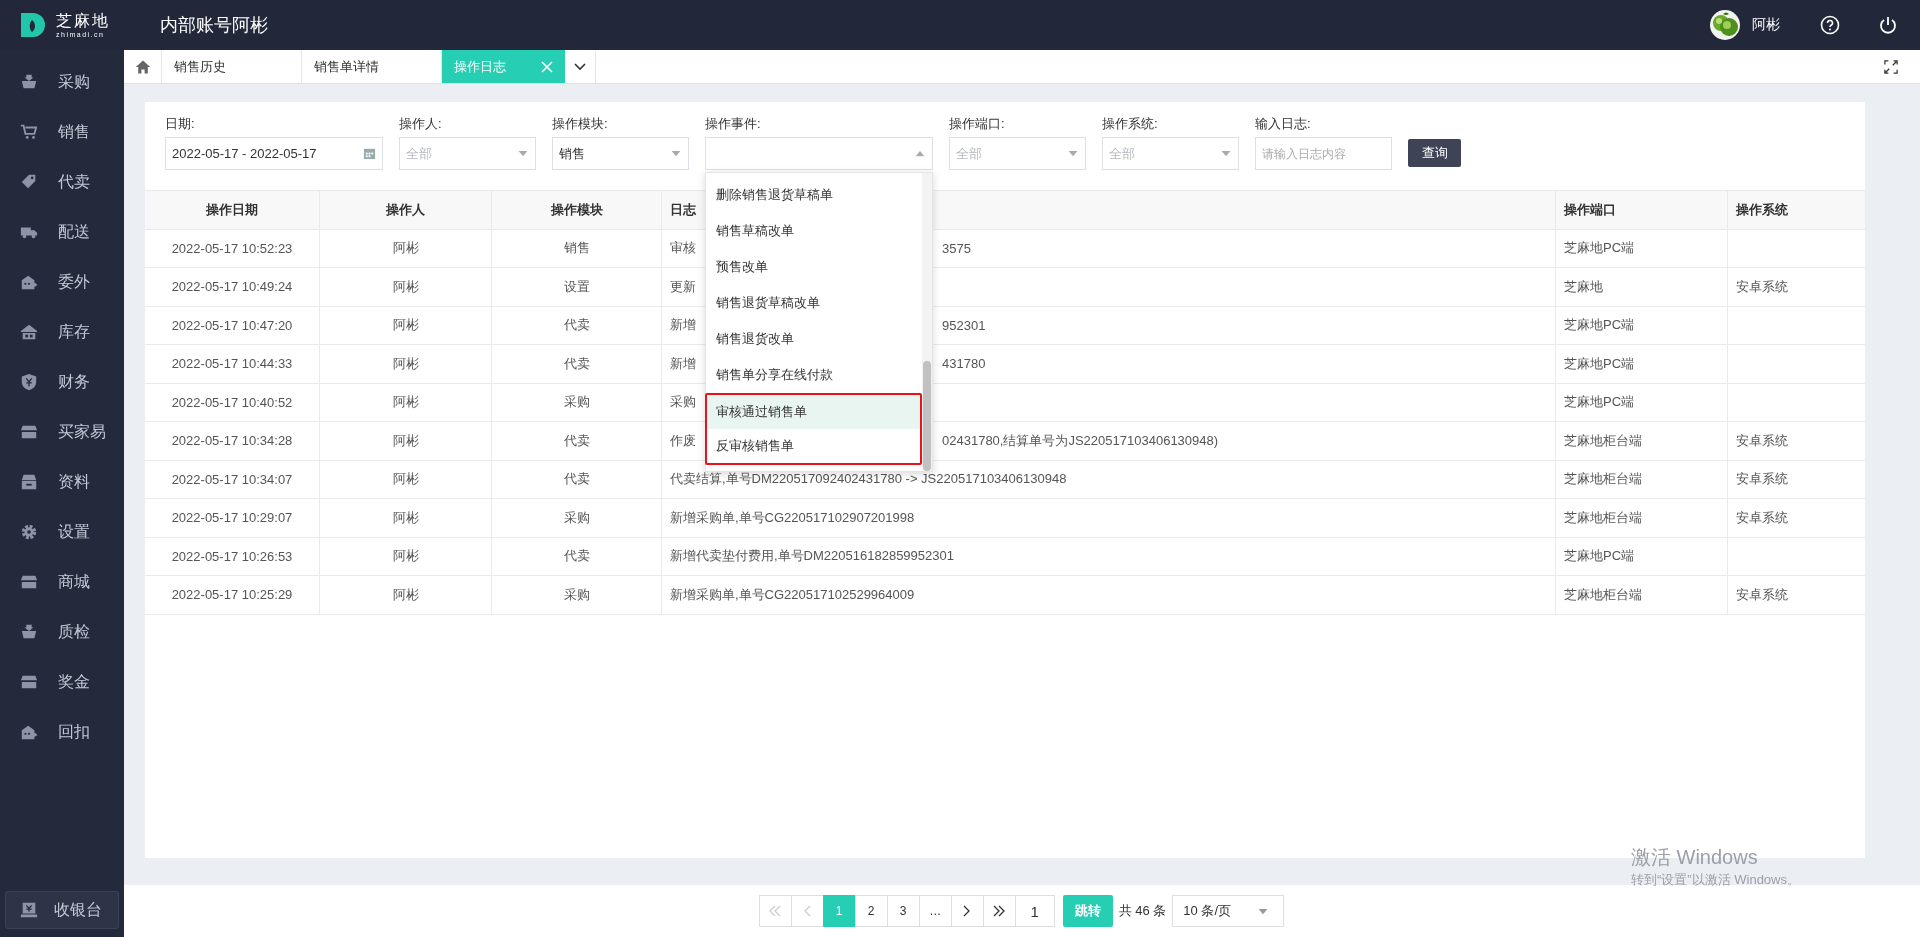 The image size is (1920, 937). Describe the element at coordinates (927, 416) in the screenshot. I see `scrollbar-thumb` at that location.